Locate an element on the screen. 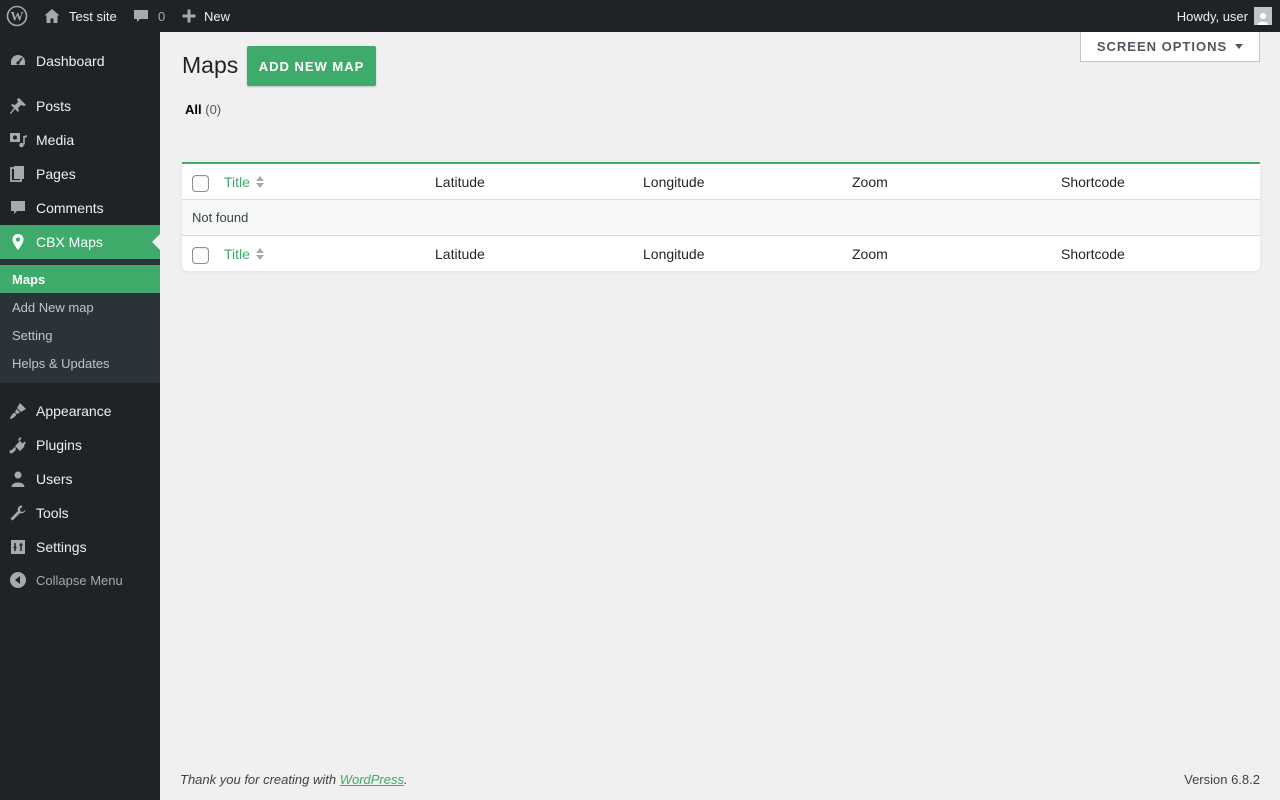  menu-item-users: Users is located at coordinates (80, 479).